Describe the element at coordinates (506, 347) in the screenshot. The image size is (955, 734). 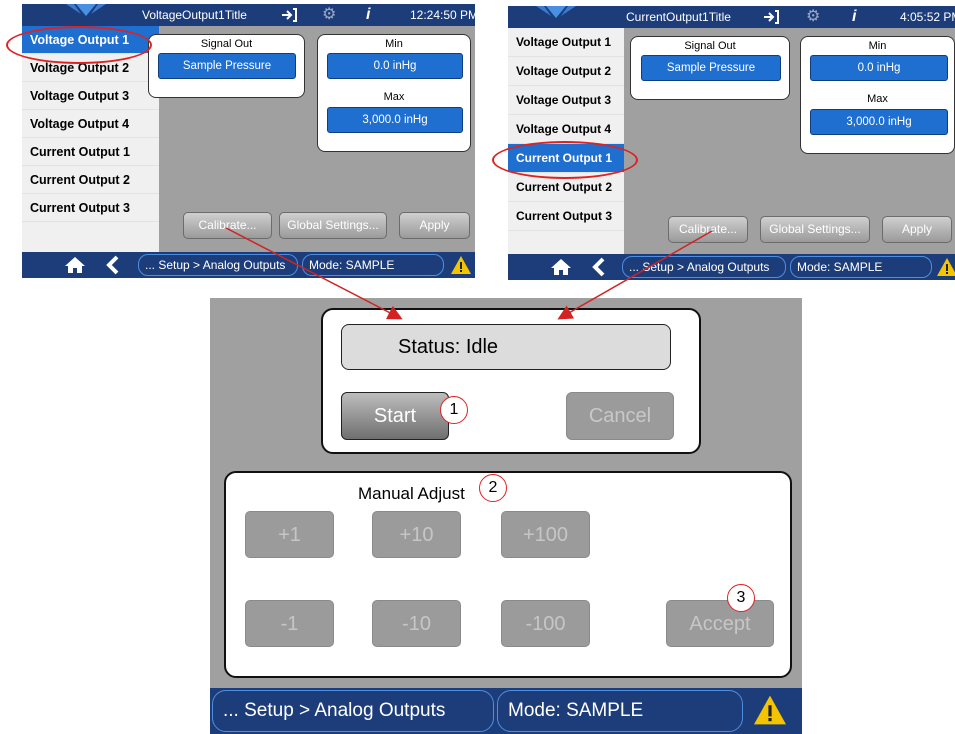
I see `status-box: Status: Idle` at that location.